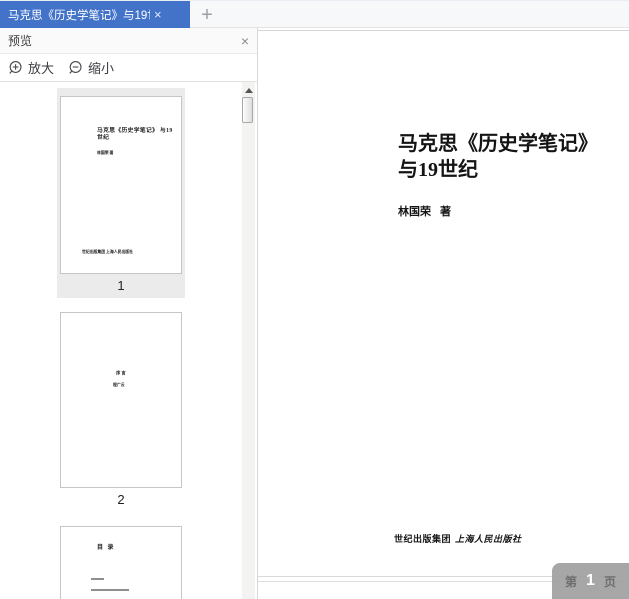 The width and height of the screenshot is (629, 599). What do you see at coordinates (106, 547) in the screenshot?
I see `mini-toc-heading: 目 录` at bounding box center [106, 547].